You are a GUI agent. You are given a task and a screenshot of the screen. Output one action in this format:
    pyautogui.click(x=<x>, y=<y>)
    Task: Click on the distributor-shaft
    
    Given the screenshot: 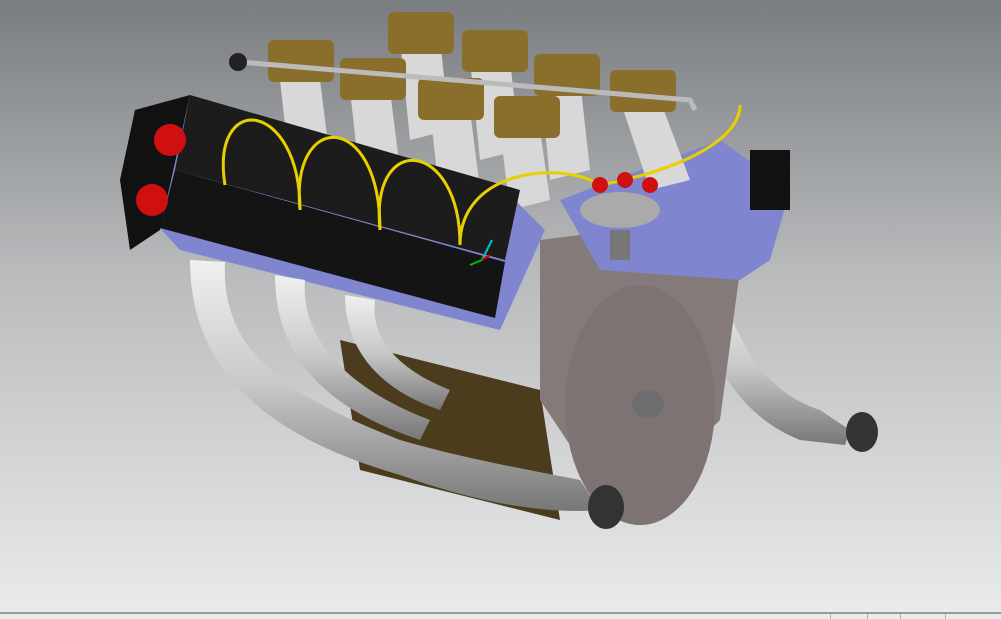 What is the action you would take?
    pyautogui.click(x=620, y=245)
    